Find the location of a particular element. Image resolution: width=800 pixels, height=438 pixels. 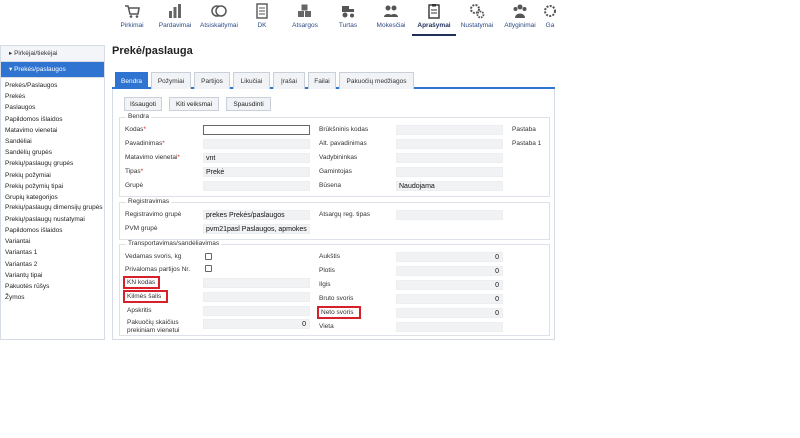

toolbar-item-atsargos: Atsargos is located at coordinates (305, 18).